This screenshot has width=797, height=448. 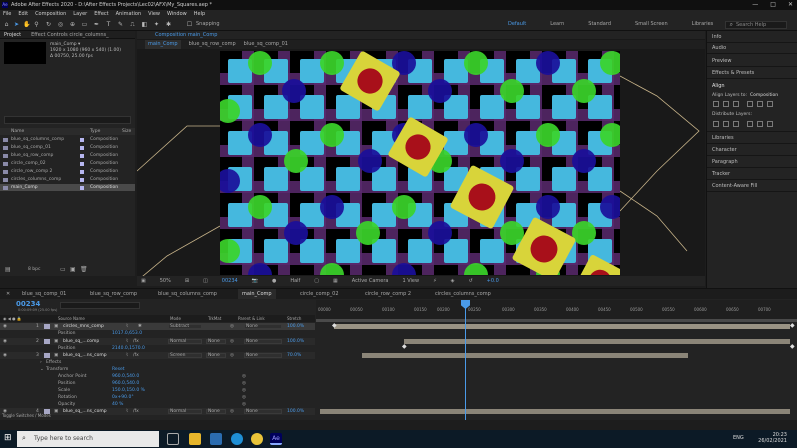 What do you see at coordinates (23, 14) in the screenshot?
I see `menu-edit: Edit` at bounding box center [23, 14].